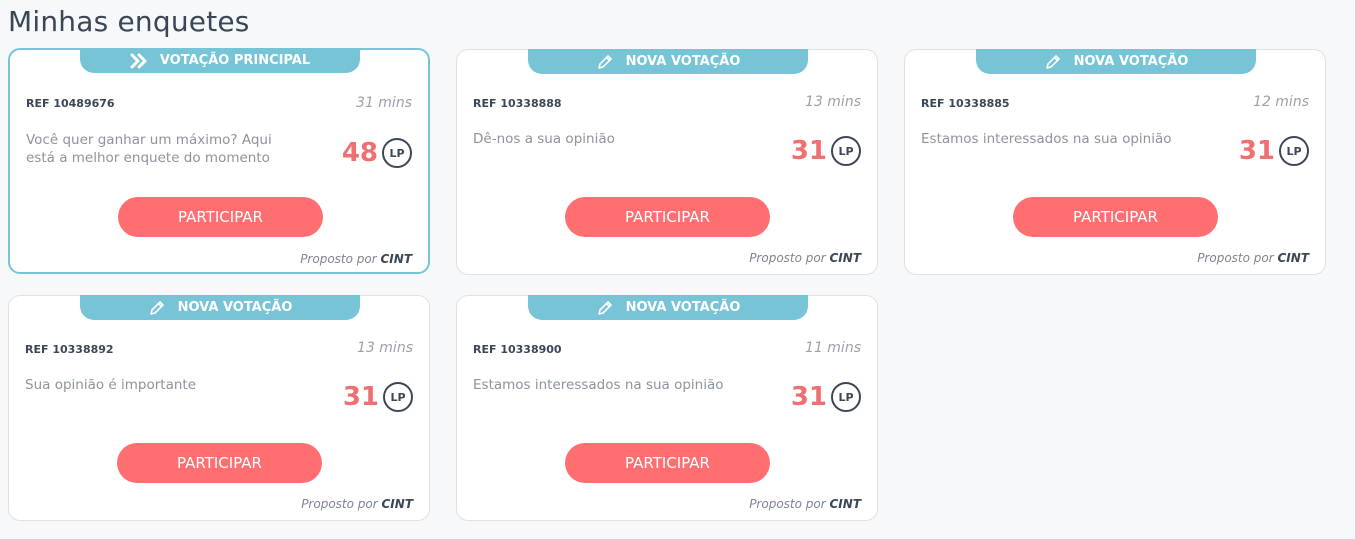 This screenshot has height=539, width=1355. I want to click on card-ref: REF 10338900, so click(517, 349).